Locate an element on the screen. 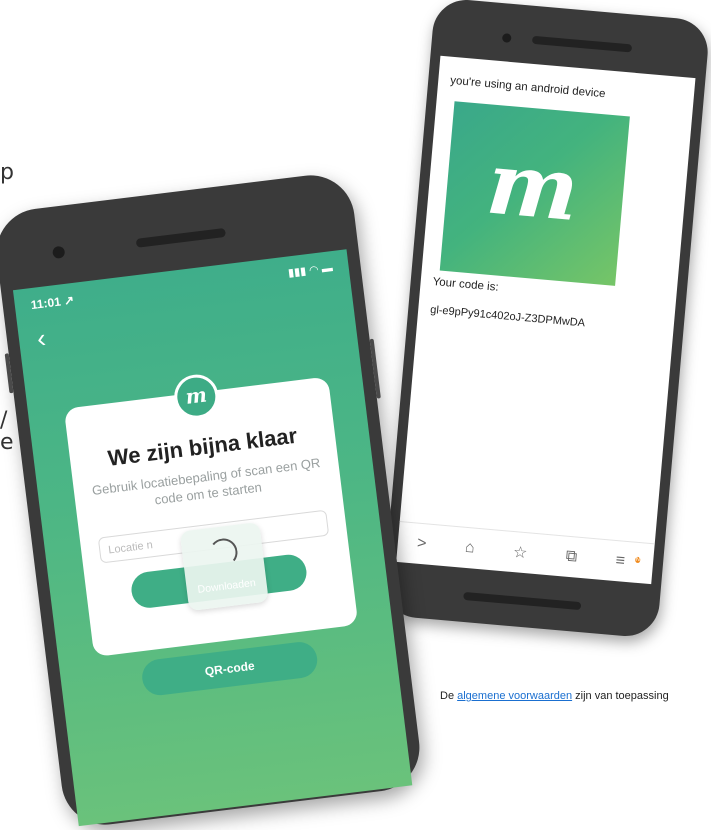  power-button is located at coordinates (375, 368).